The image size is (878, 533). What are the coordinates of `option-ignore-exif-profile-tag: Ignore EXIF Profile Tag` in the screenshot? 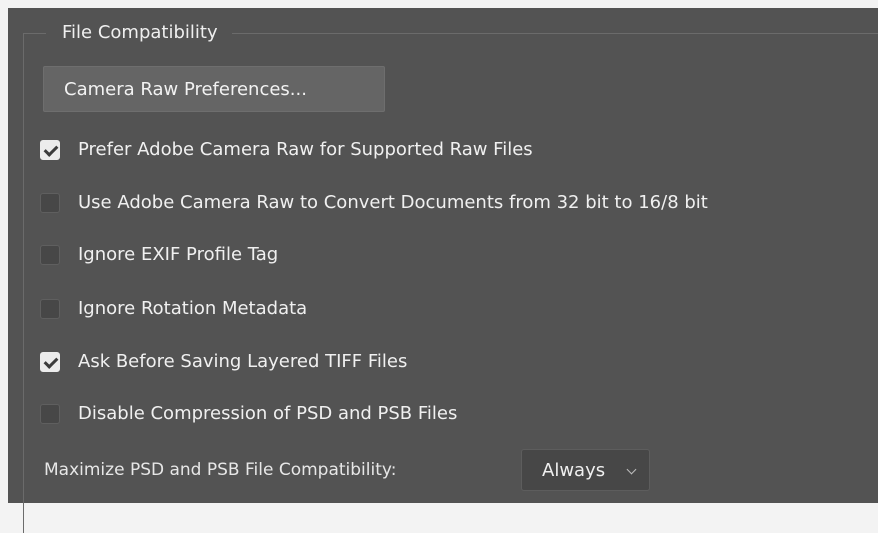 It's located at (159, 255).